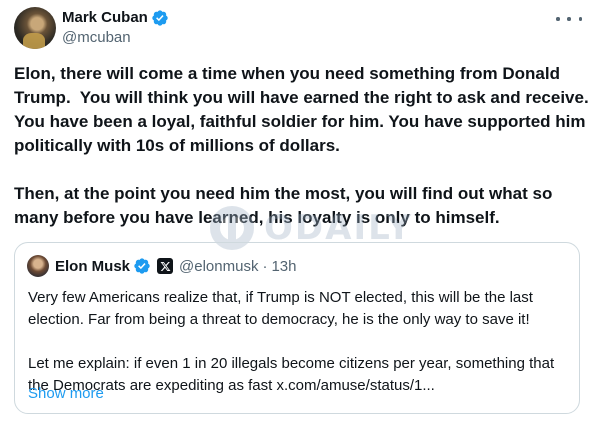 Image resolution: width=600 pixels, height=427 pixels. I want to click on avatar, so click(35, 28).